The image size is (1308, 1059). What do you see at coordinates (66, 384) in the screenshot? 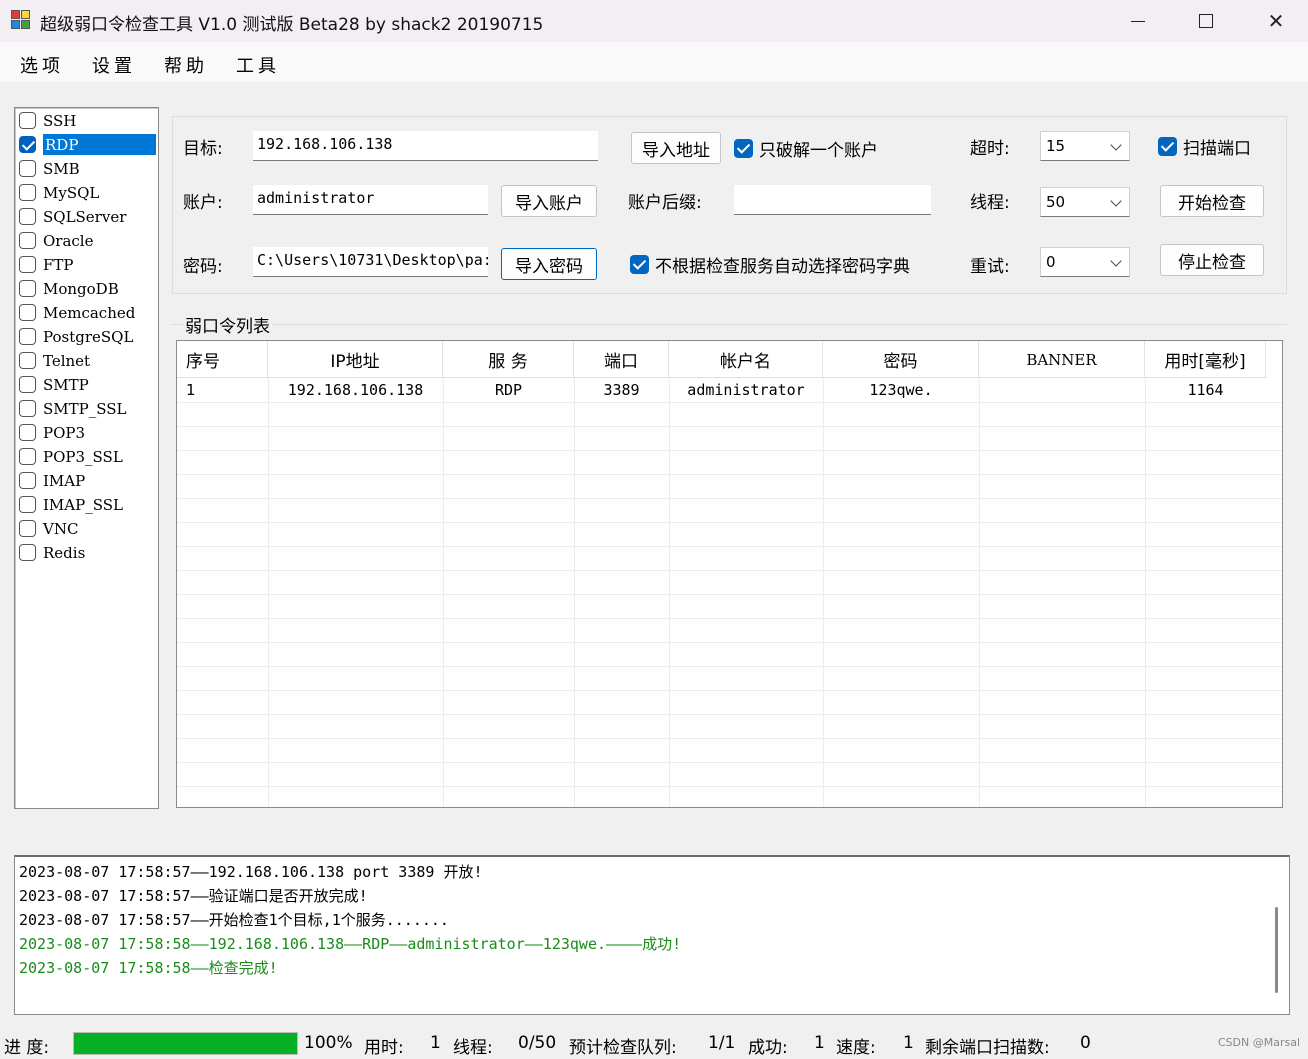
I see `service-label: SMTP` at bounding box center [66, 384].